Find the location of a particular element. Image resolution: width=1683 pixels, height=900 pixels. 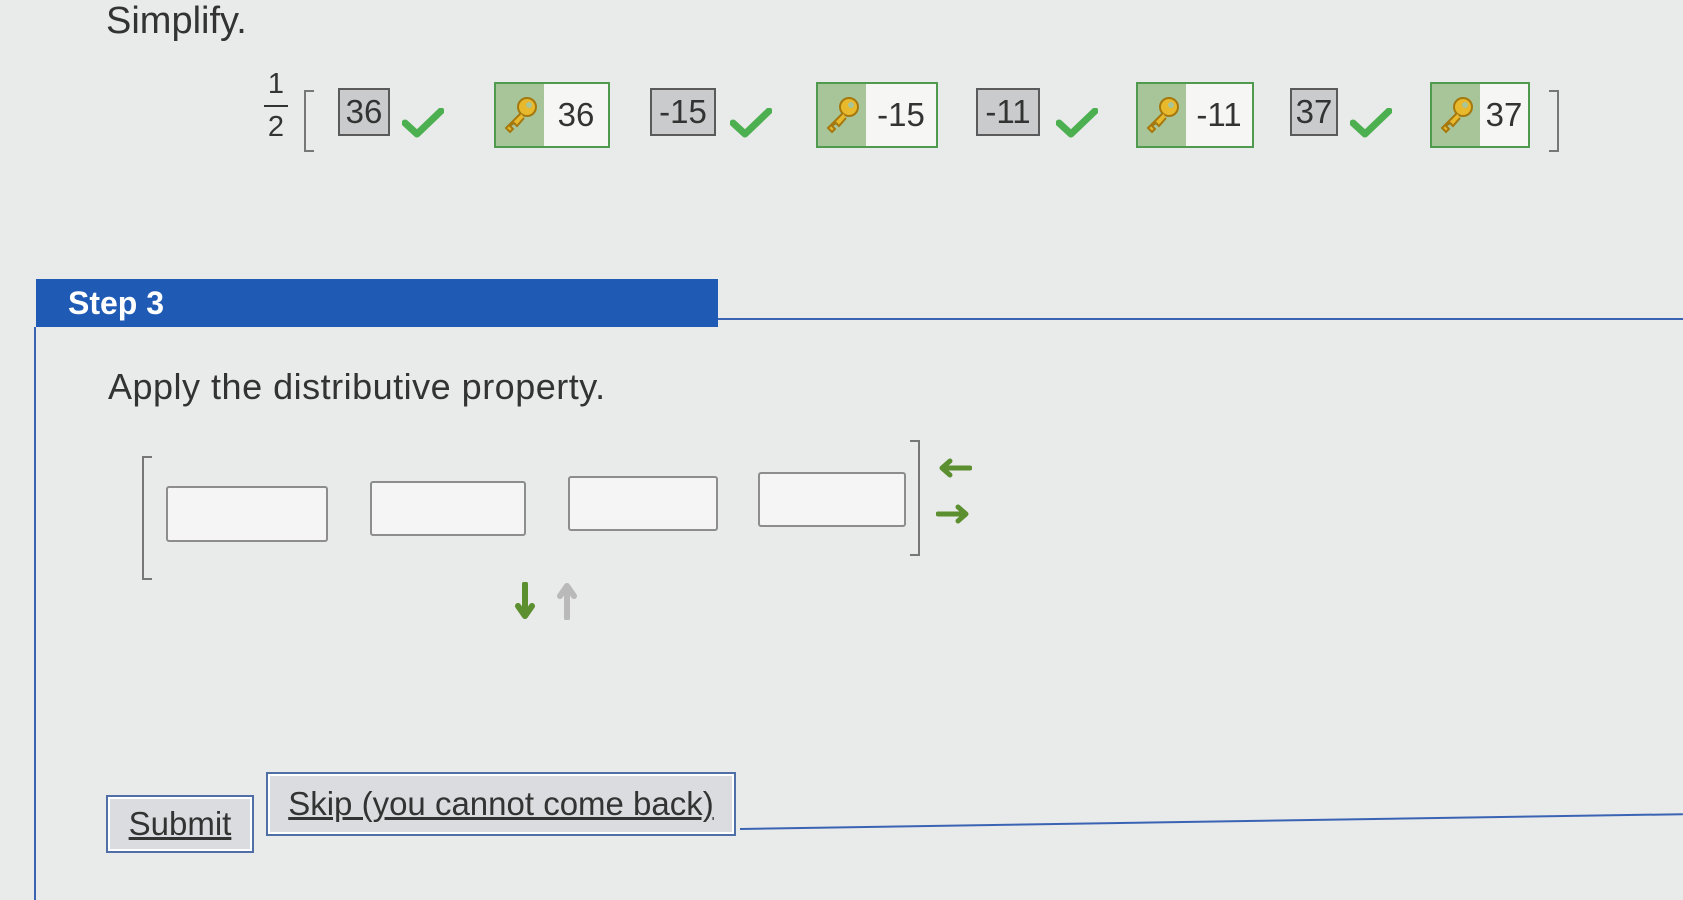

correct-answer-value: -11 is located at coordinates (1219, 114).